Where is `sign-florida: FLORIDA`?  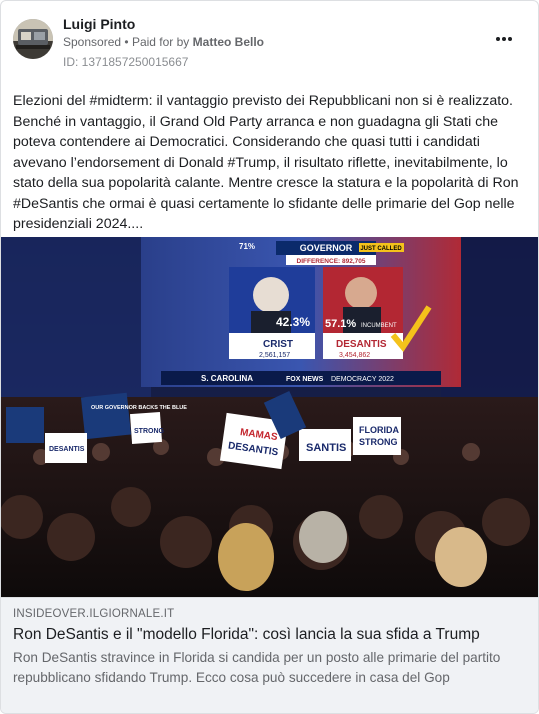 sign-florida: FLORIDA is located at coordinates (379, 430).